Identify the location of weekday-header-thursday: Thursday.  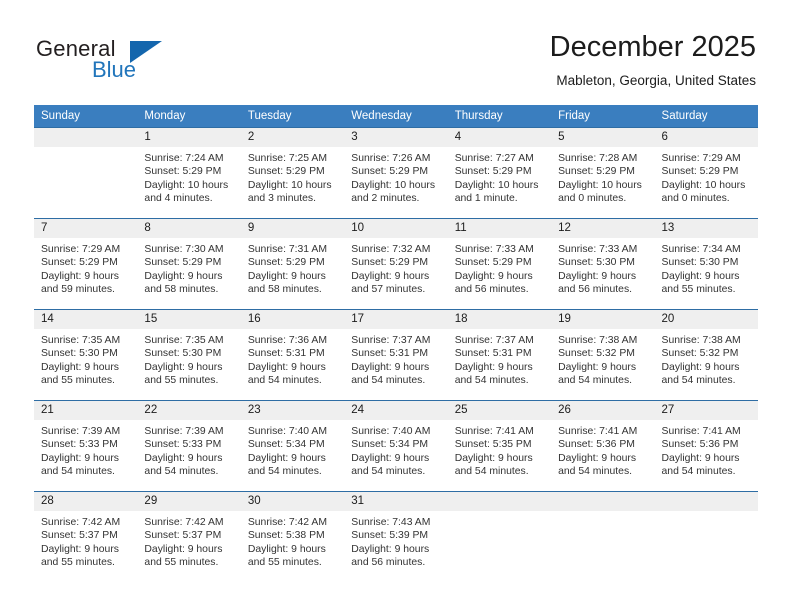
(499, 116).